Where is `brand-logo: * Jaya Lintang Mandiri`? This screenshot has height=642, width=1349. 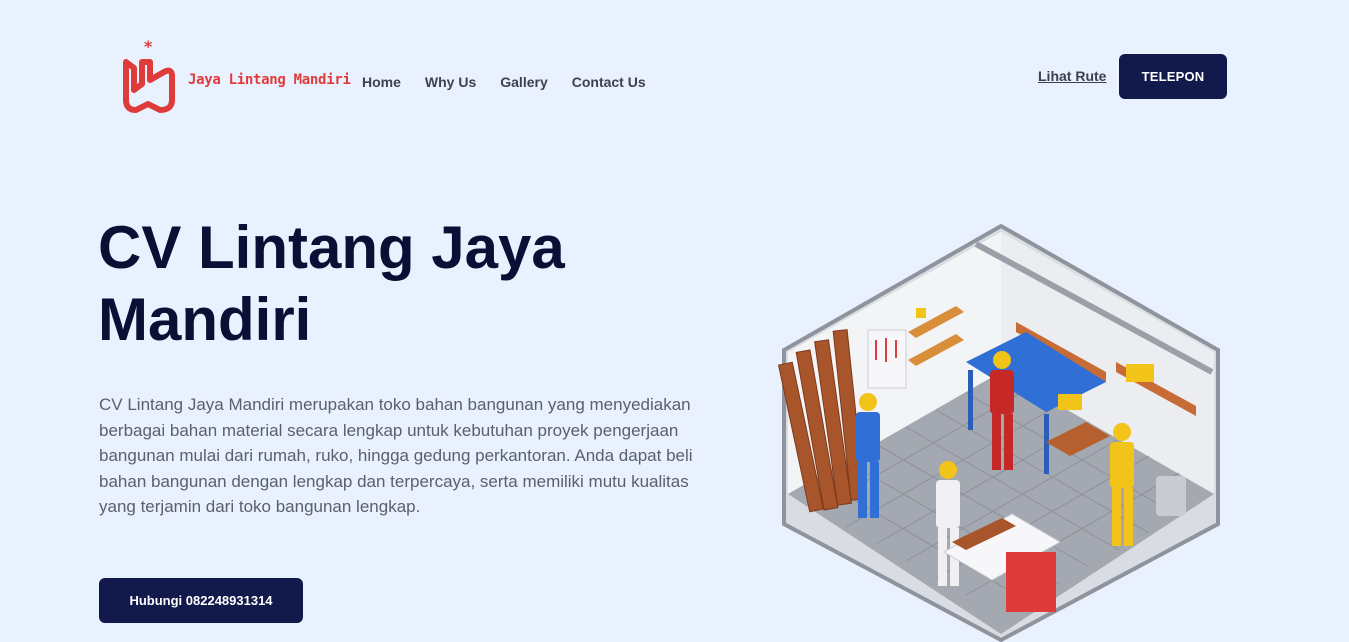
brand-logo: * Jaya Lintang Mandiri is located at coordinates (235, 77).